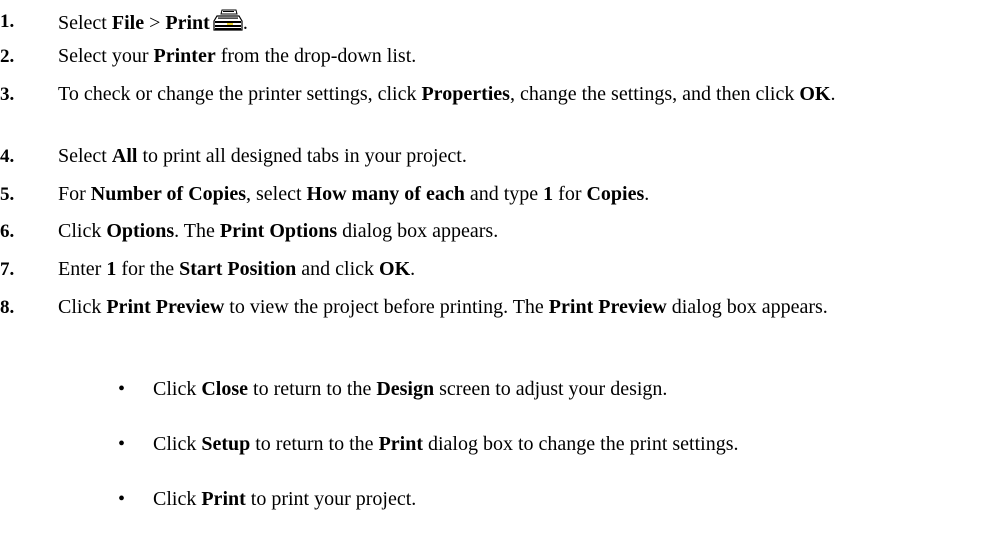 The height and width of the screenshot is (533, 990). I want to click on step-number: 7., so click(7, 269).